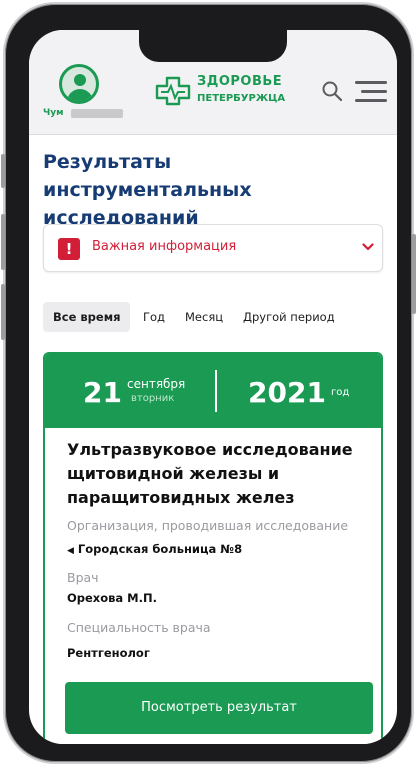 The height and width of the screenshot is (767, 417). What do you see at coordinates (216, 391) in the screenshot?
I see `date-divider` at bounding box center [216, 391].